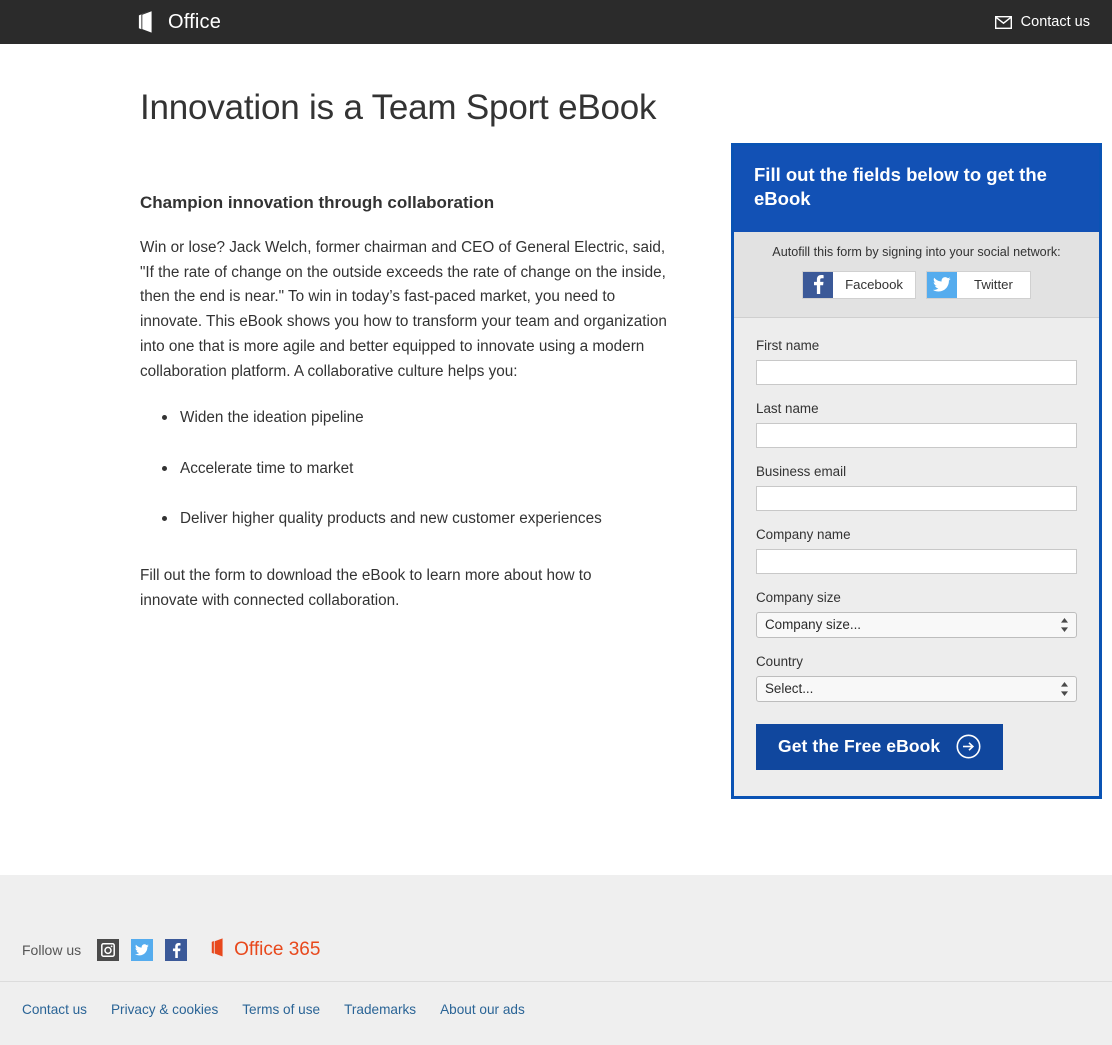  I want to click on first-name-field-group: First name, so click(916, 361).